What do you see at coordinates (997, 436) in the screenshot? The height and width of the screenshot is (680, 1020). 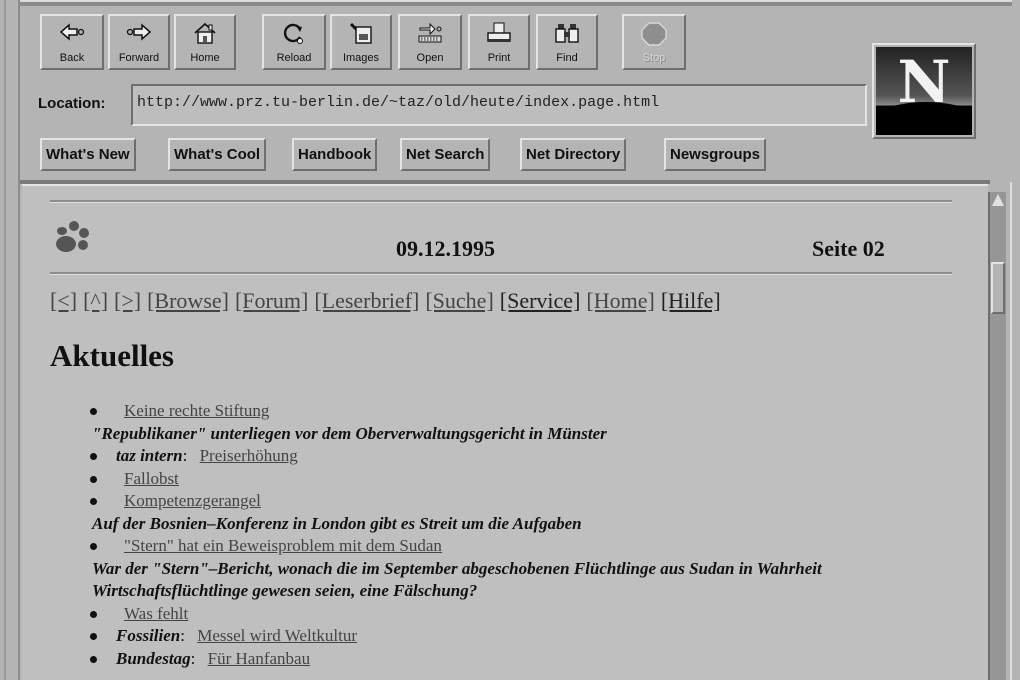 I see `vertical-scrollbar` at bounding box center [997, 436].